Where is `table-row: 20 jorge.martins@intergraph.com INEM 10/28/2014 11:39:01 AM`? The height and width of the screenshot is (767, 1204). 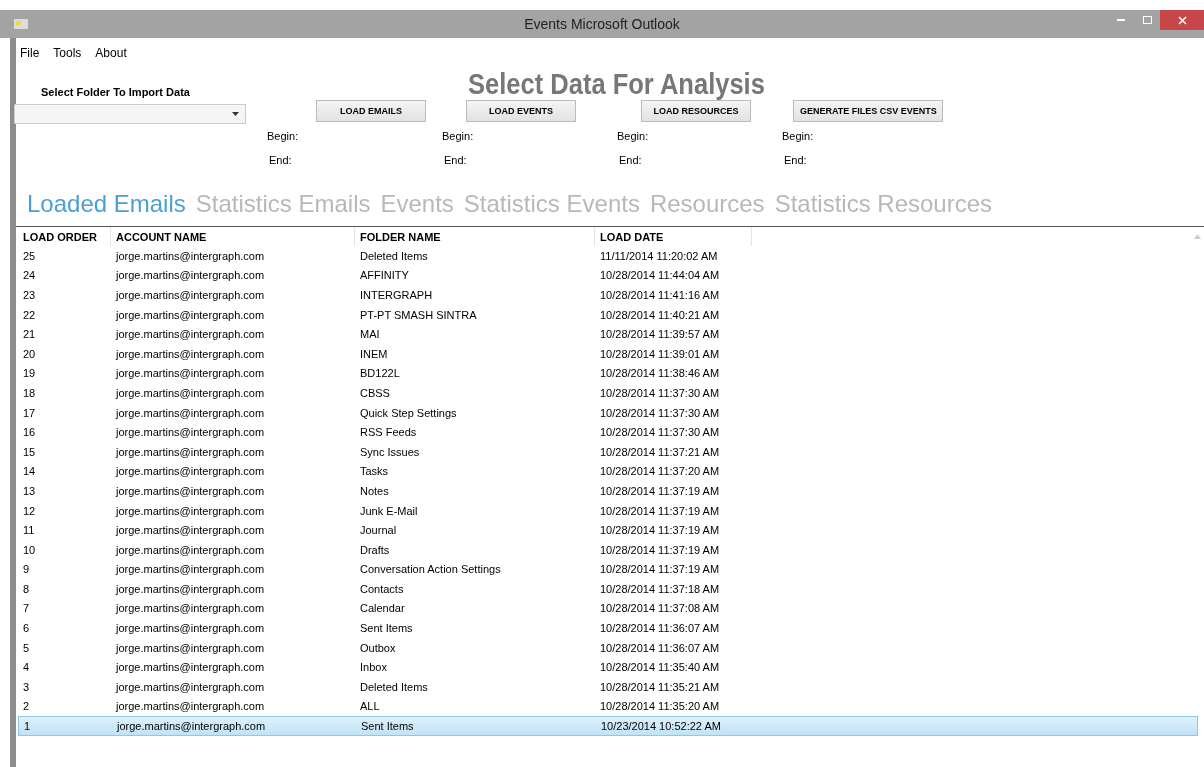 table-row: 20 jorge.martins@intergraph.com INEM 10/28/2014 11:39:01 AM is located at coordinates (608, 353).